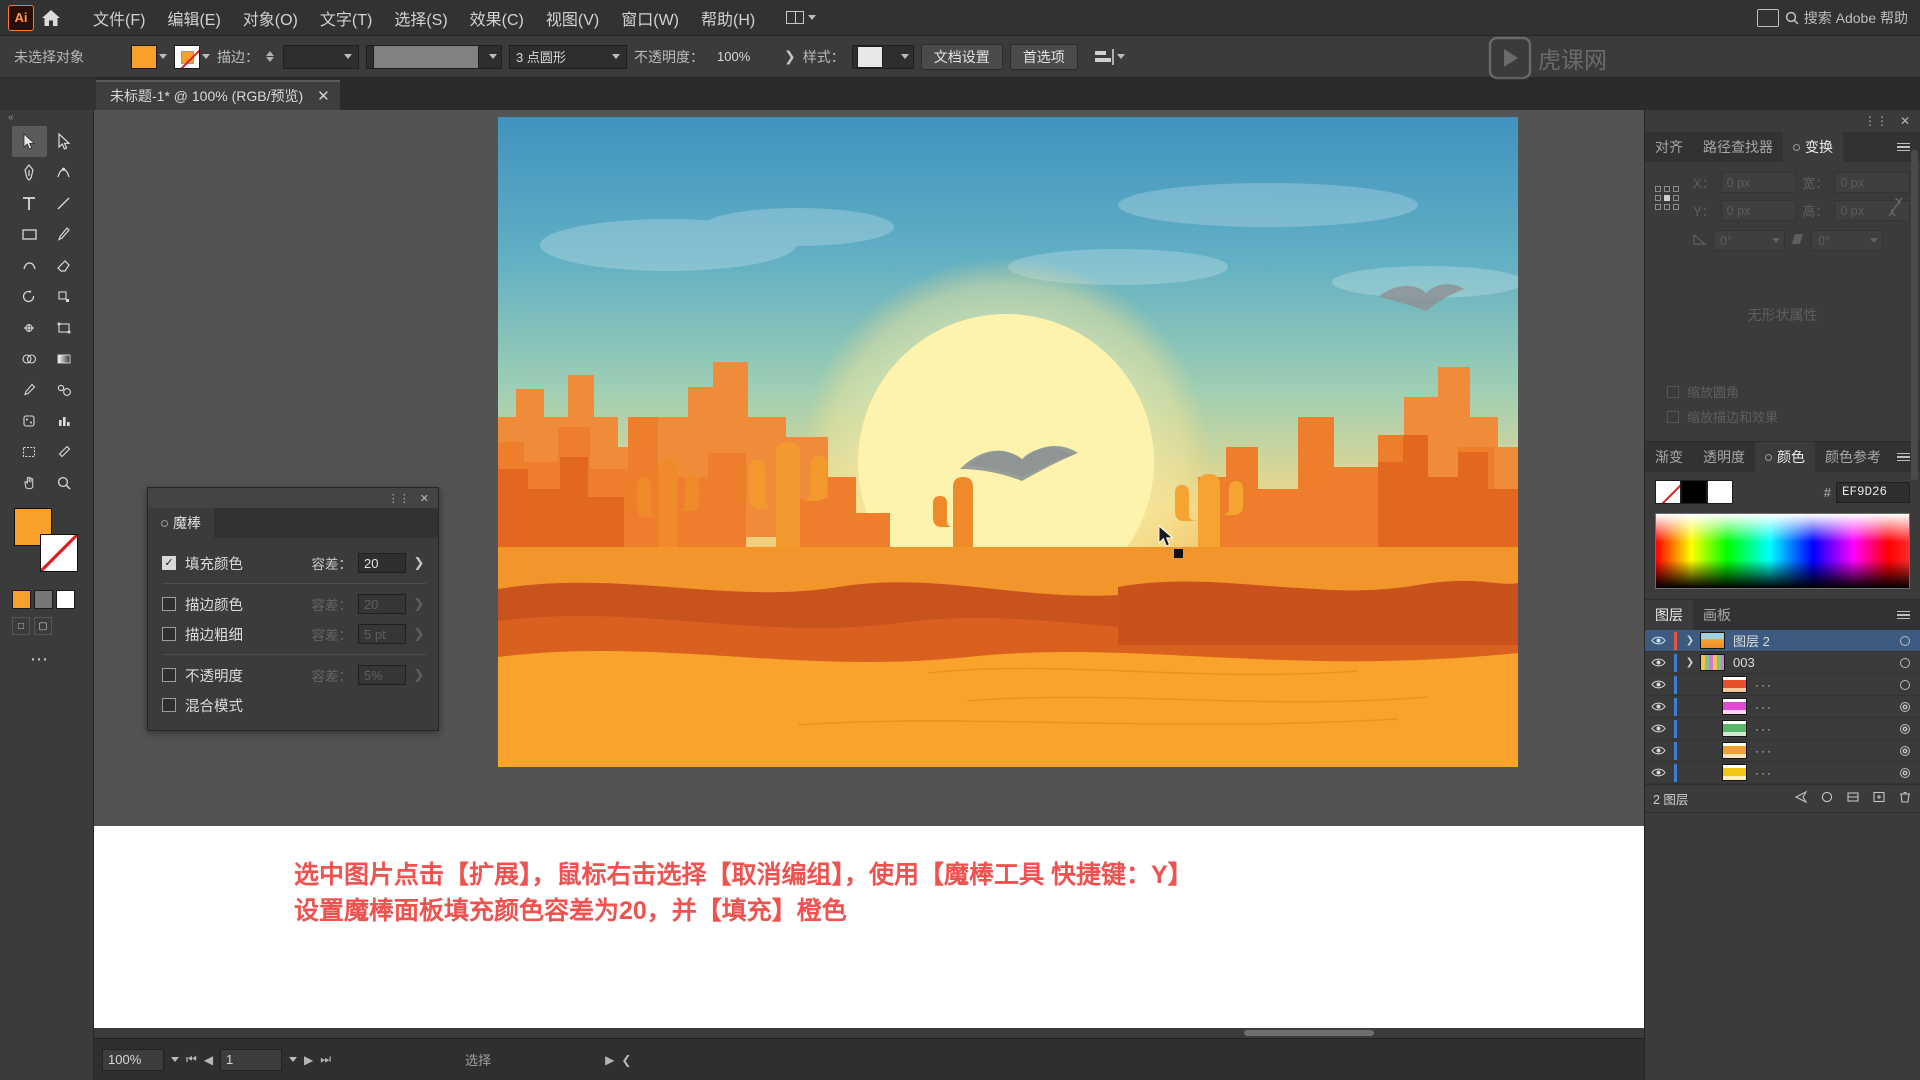 Image resolution: width=1920 pixels, height=1080 pixels. I want to click on scale-strokes-checkbox, so click(1673, 416).